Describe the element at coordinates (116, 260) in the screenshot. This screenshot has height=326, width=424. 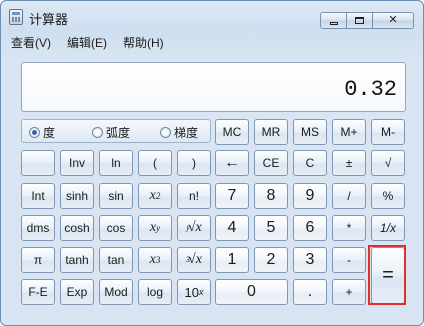
I see `tan-button: tan` at that location.